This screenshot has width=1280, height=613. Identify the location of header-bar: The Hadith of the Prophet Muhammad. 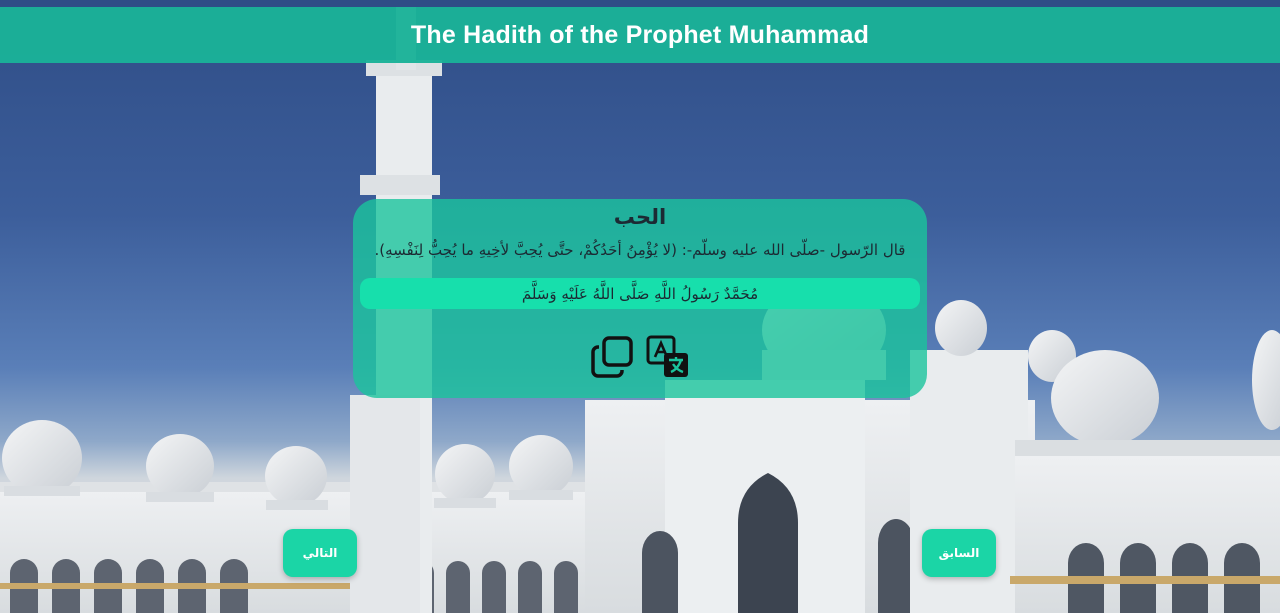
(640, 35).